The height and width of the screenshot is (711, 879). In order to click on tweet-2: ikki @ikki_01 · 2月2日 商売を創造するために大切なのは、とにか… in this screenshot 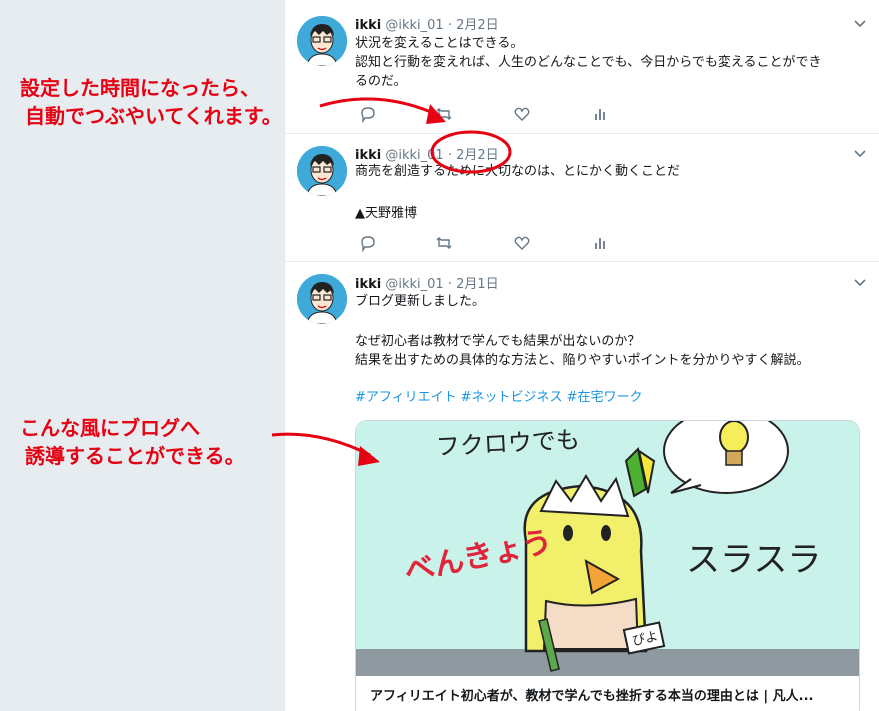, I will do `click(582, 198)`.